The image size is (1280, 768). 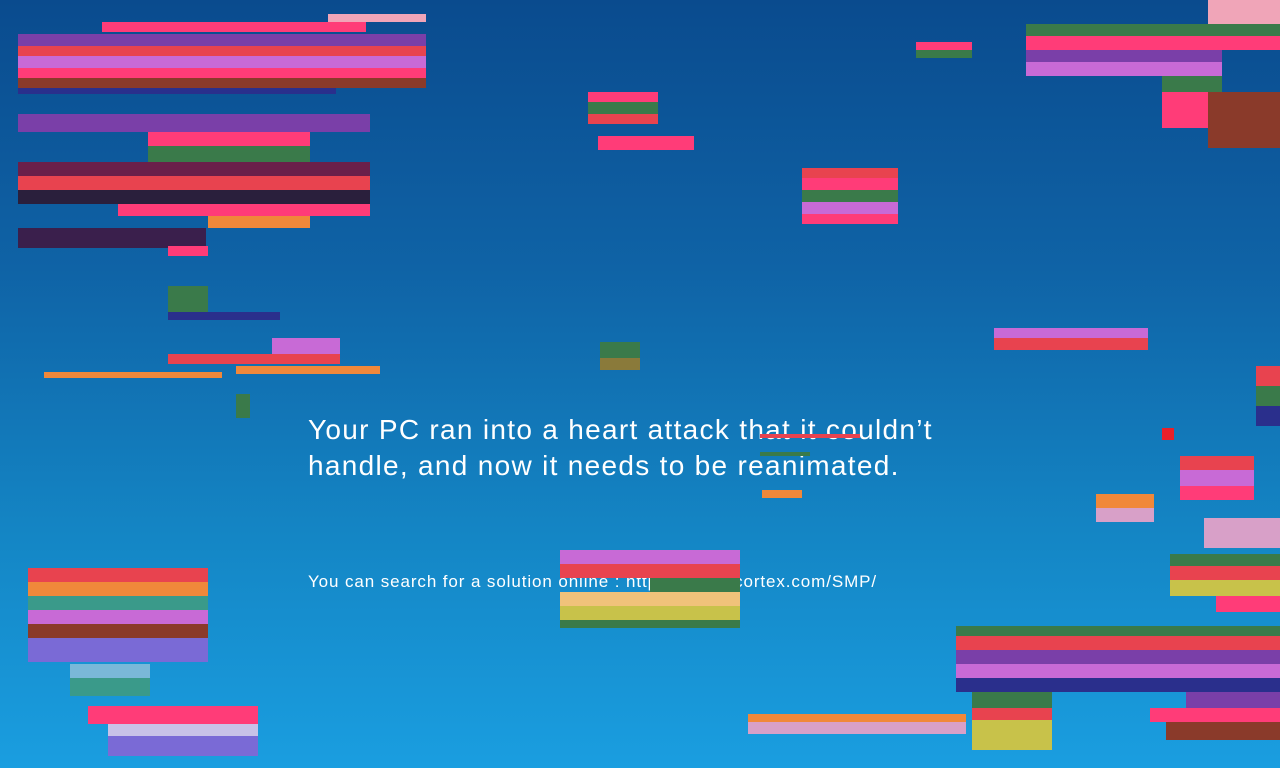 What do you see at coordinates (1268, 396) in the screenshot?
I see `glitch-artifact-right-edge` at bounding box center [1268, 396].